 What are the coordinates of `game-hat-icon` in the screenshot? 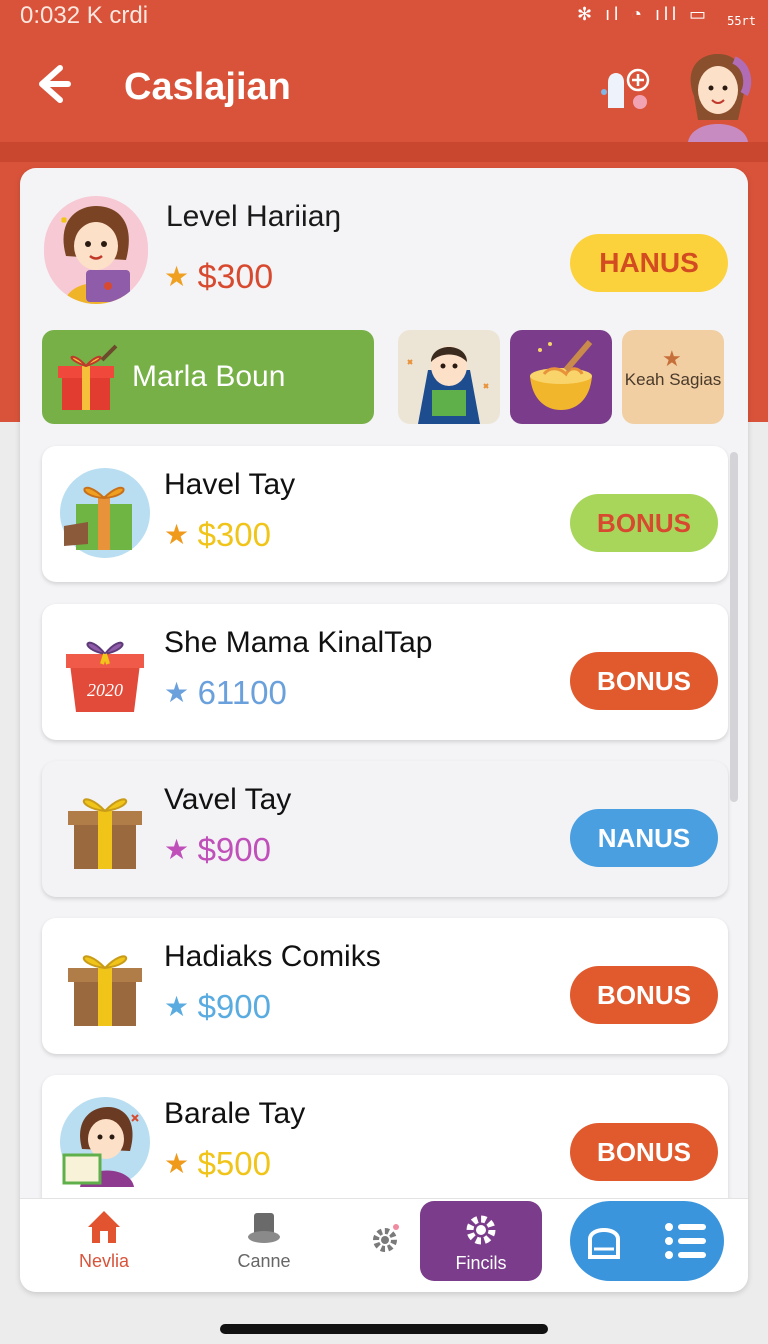 It's located at (264, 1228).